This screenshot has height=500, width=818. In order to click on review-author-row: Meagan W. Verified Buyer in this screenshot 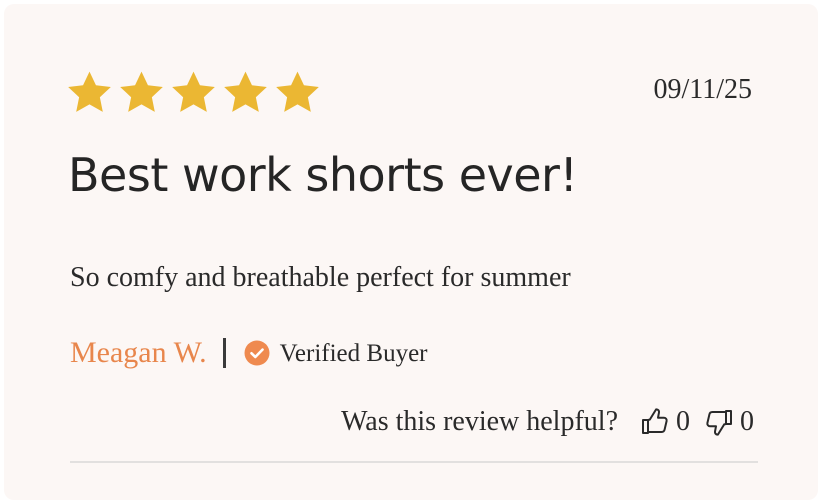, I will do `click(249, 353)`.